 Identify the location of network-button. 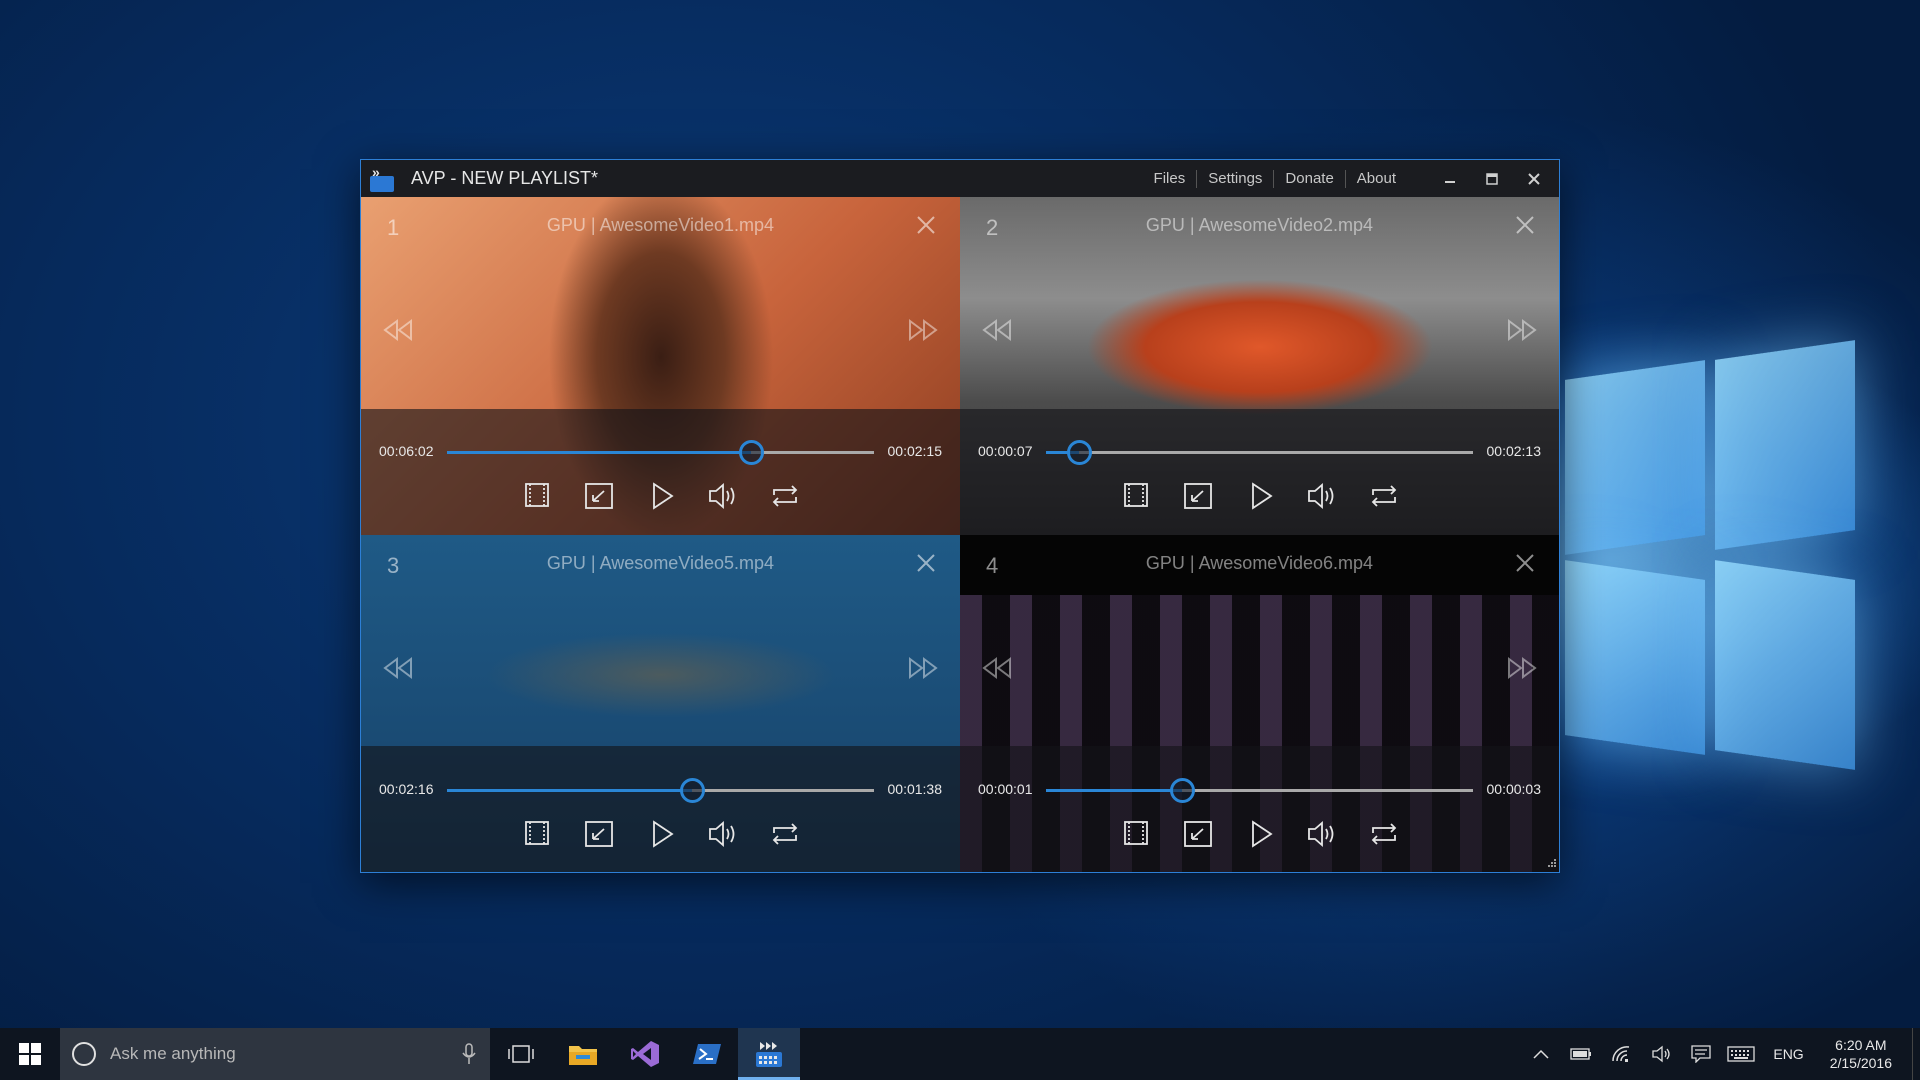
(1621, 1054).